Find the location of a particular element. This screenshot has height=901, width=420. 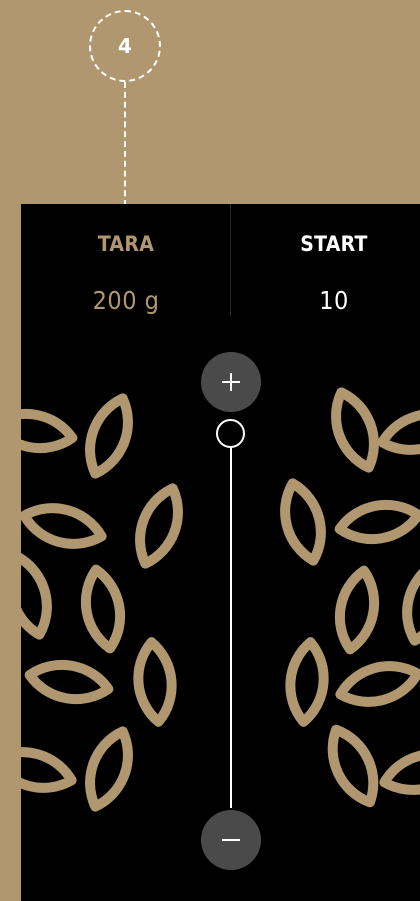

start-value: 10 is located at coordinates (334, 300).